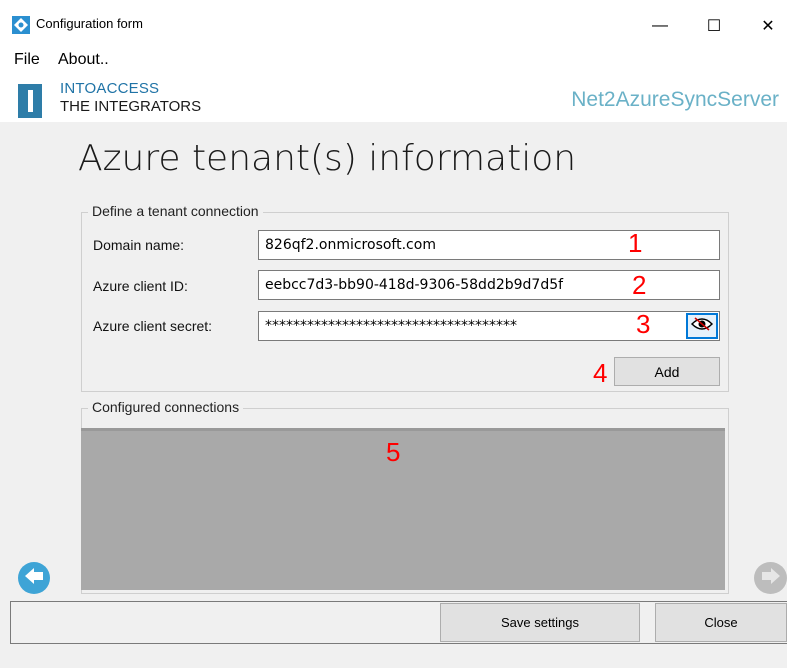  Describe the element at coordinates (140, 286) in the screenshot. I see `client-id-label: Azure client ID:` at that location.